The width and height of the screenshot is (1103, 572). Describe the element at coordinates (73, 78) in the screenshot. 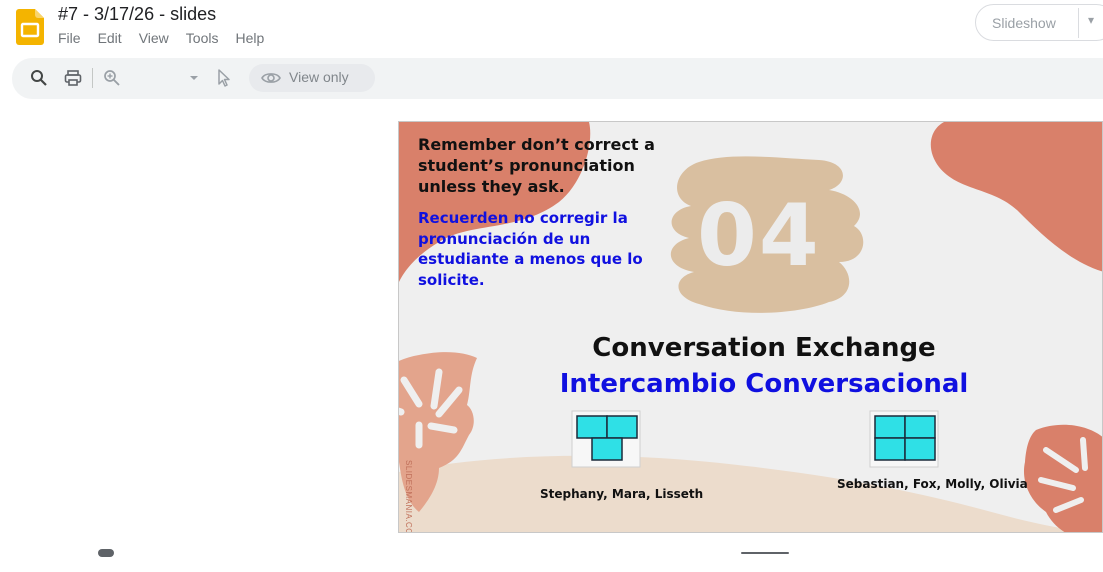

I see `print-icon` at that location.